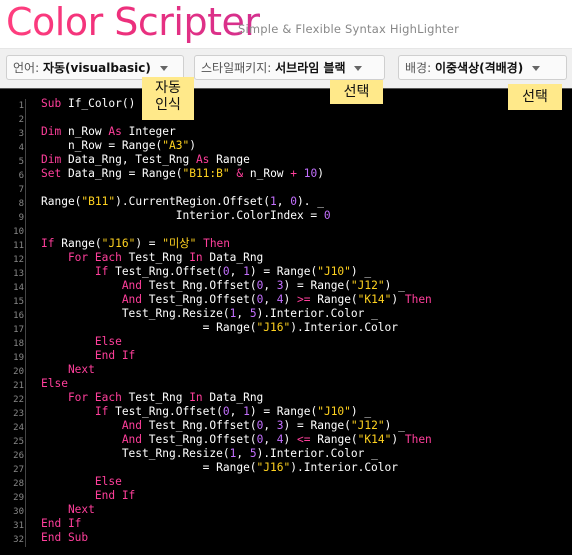 The width and height of the screenshot is (572, 555). I want to click on code-token: End Sub, so click(65, 537).